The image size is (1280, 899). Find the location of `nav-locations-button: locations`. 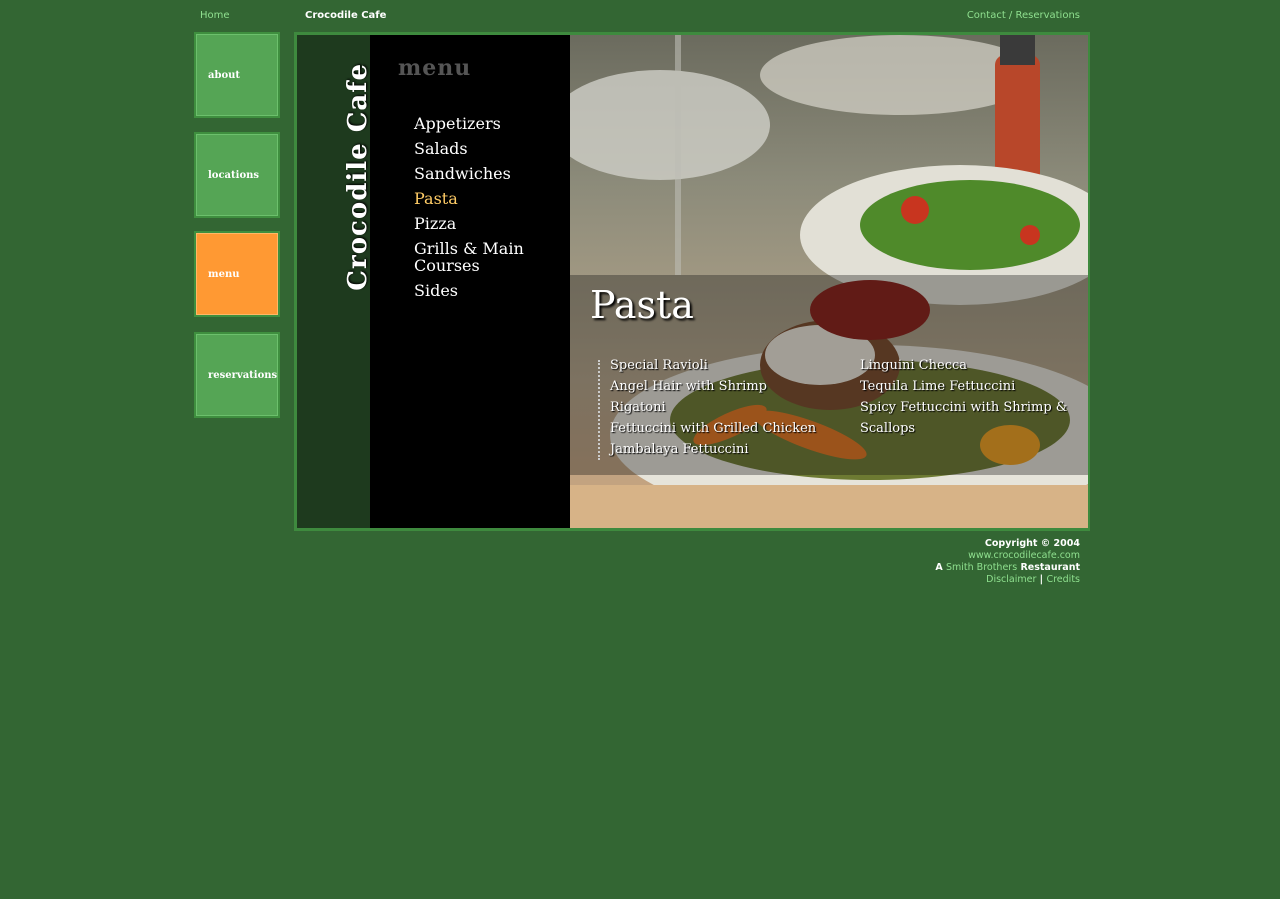

nav-locations-button: locations is located at coordinates (237, 175).